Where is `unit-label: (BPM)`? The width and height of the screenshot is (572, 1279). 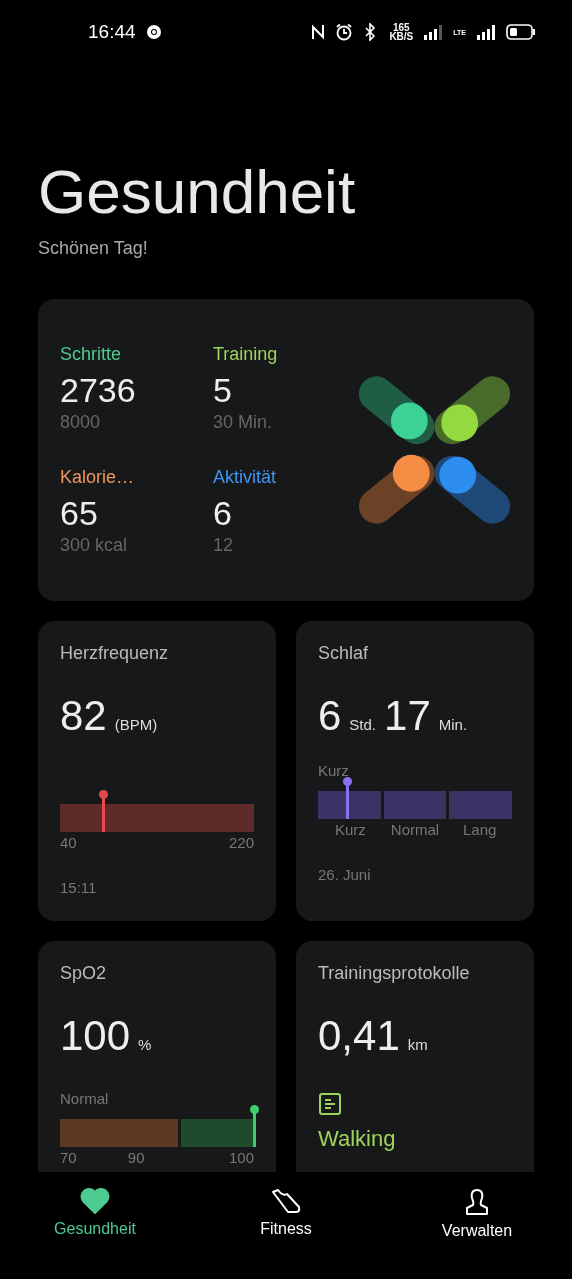
unit-label: (BPM) is located at coordinates (136, 724).